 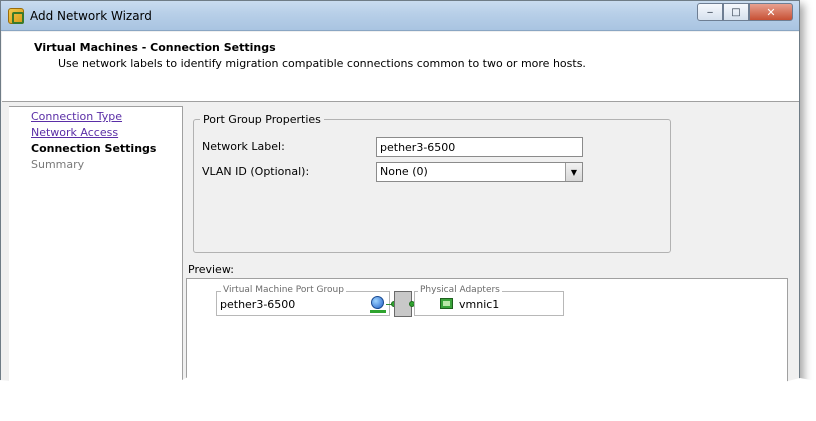 I want to click on network-label-input, so click(x=479, y=147).